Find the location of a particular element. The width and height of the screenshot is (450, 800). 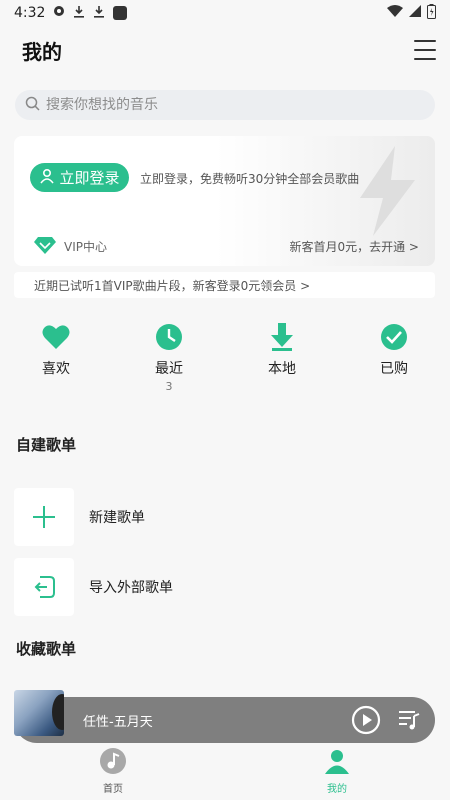

header: 我的 is located at coordinates (225, 52).